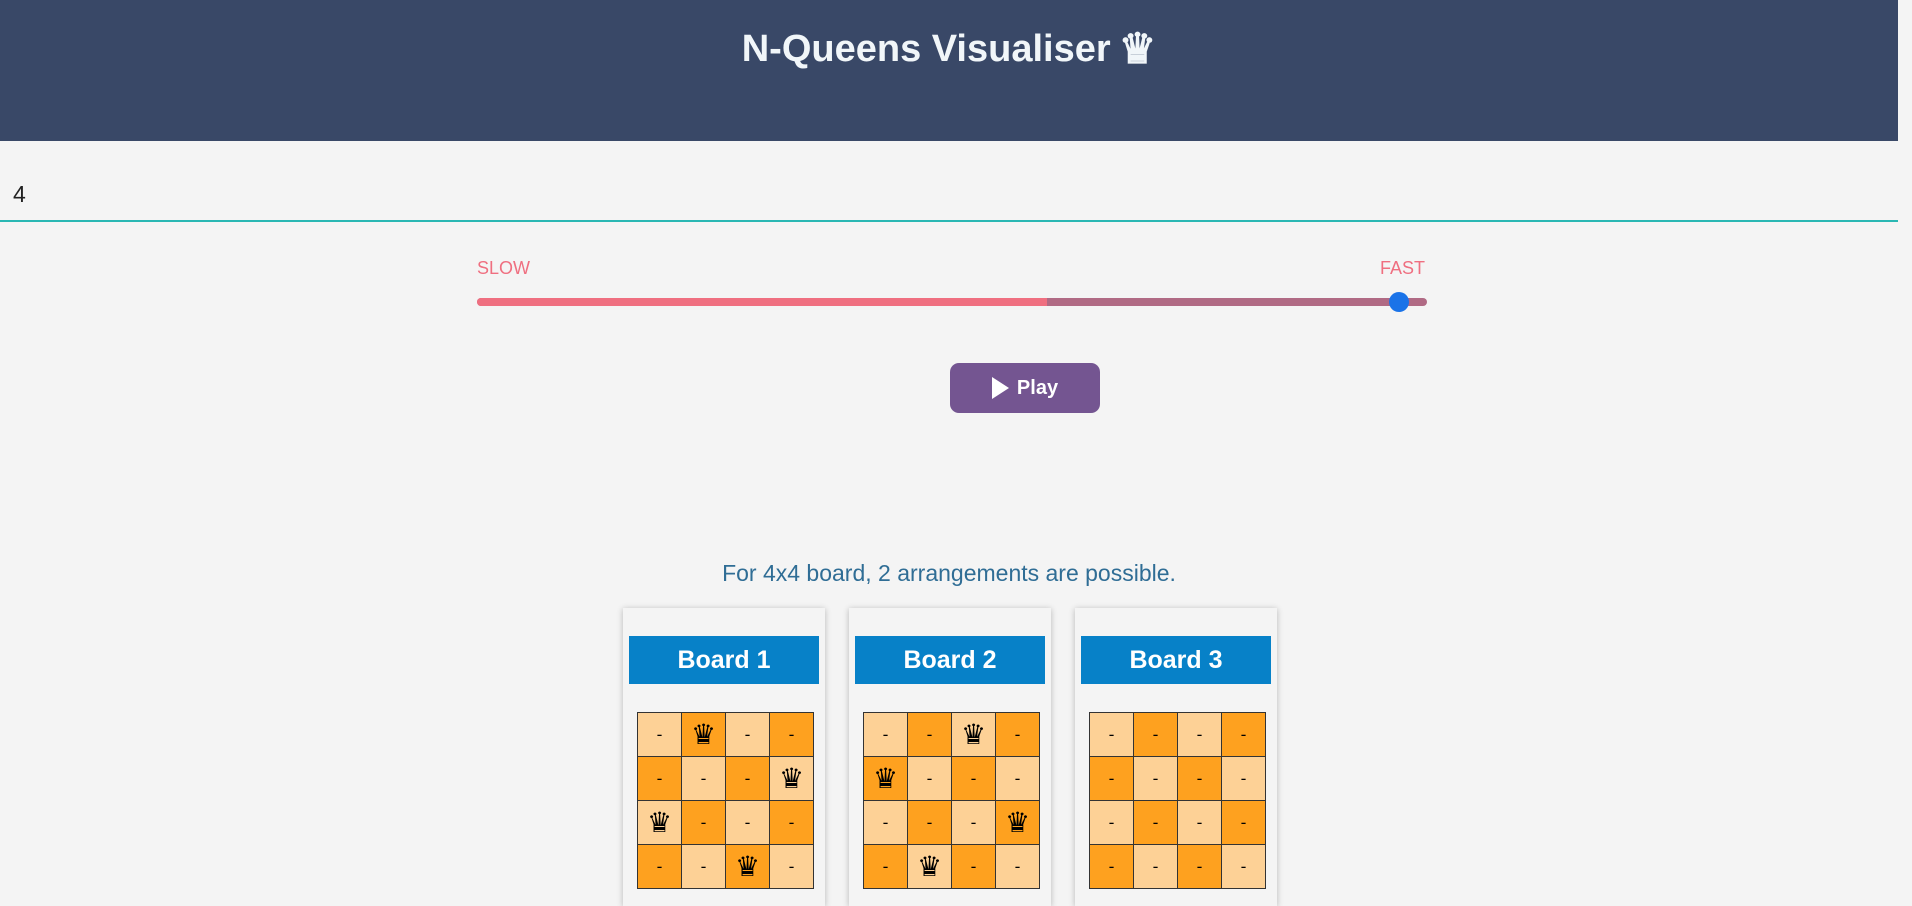 Image resolution: width=1912 pixels, height=906 pixels. What do you see at coordinates (504, 268) in the screenshot?
I see `speed-slow-label: SLOW` at bounding box center [504, 268].